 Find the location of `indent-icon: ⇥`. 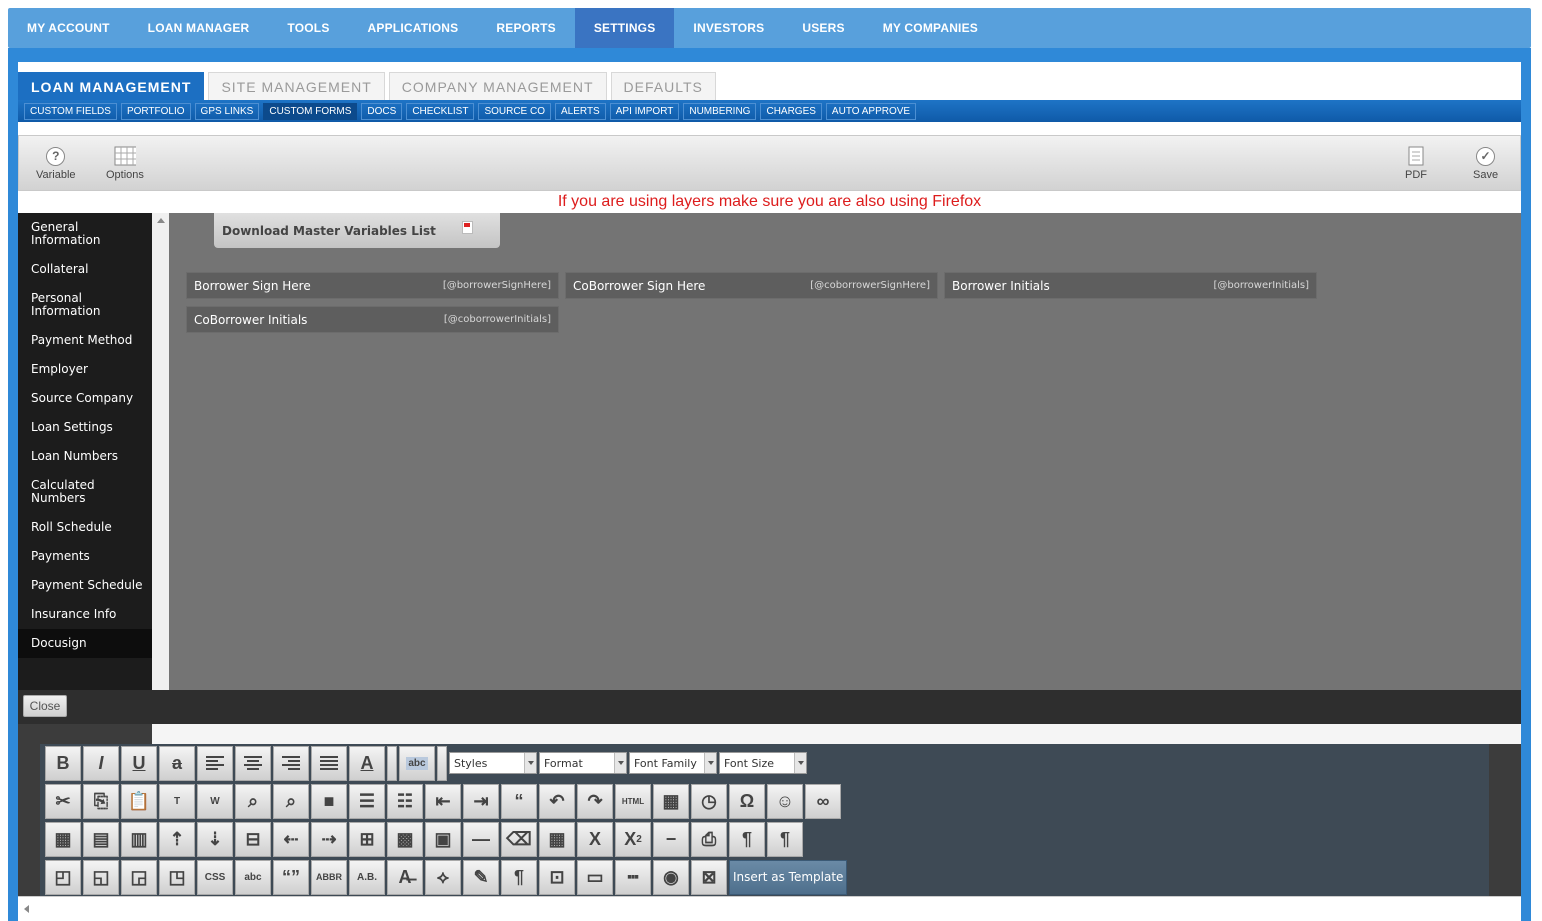

indent-icon: ⇥ is located at coordinates (481, 801).